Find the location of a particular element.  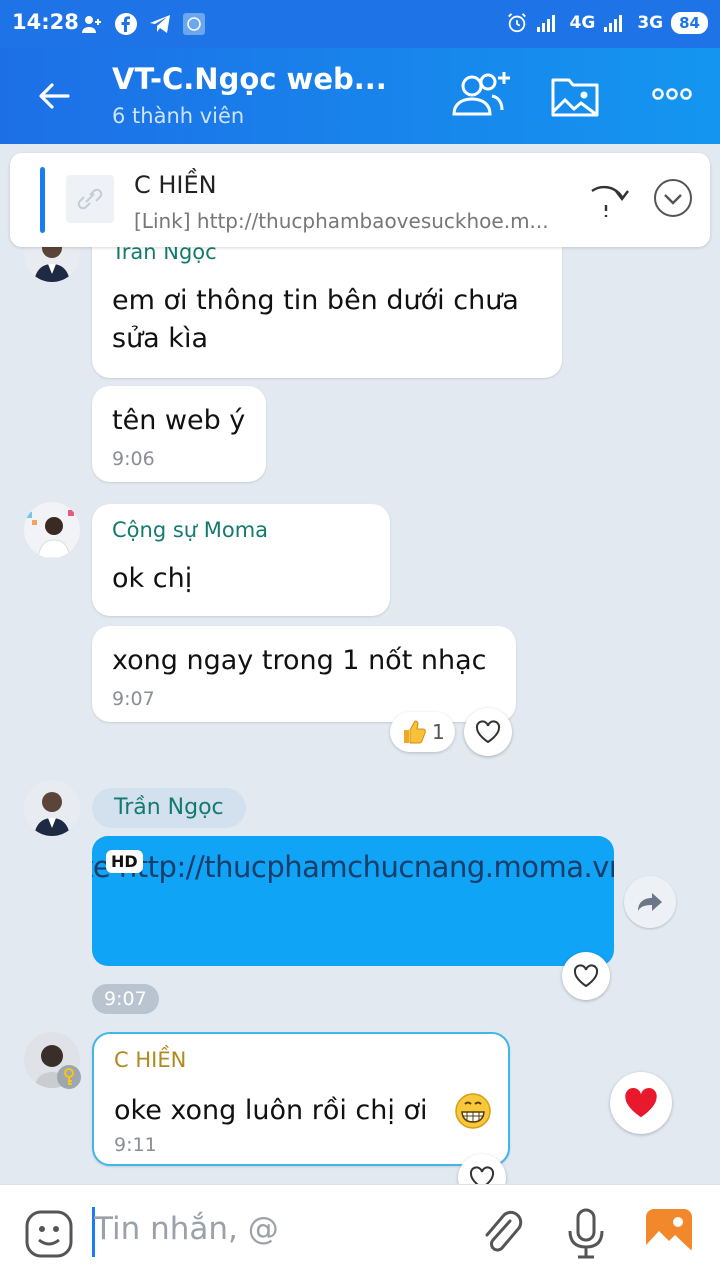

message-bubble: C HIỀN oke xong luôn rồi chị ơi 9:11 is located at coordinates (301, 1099).